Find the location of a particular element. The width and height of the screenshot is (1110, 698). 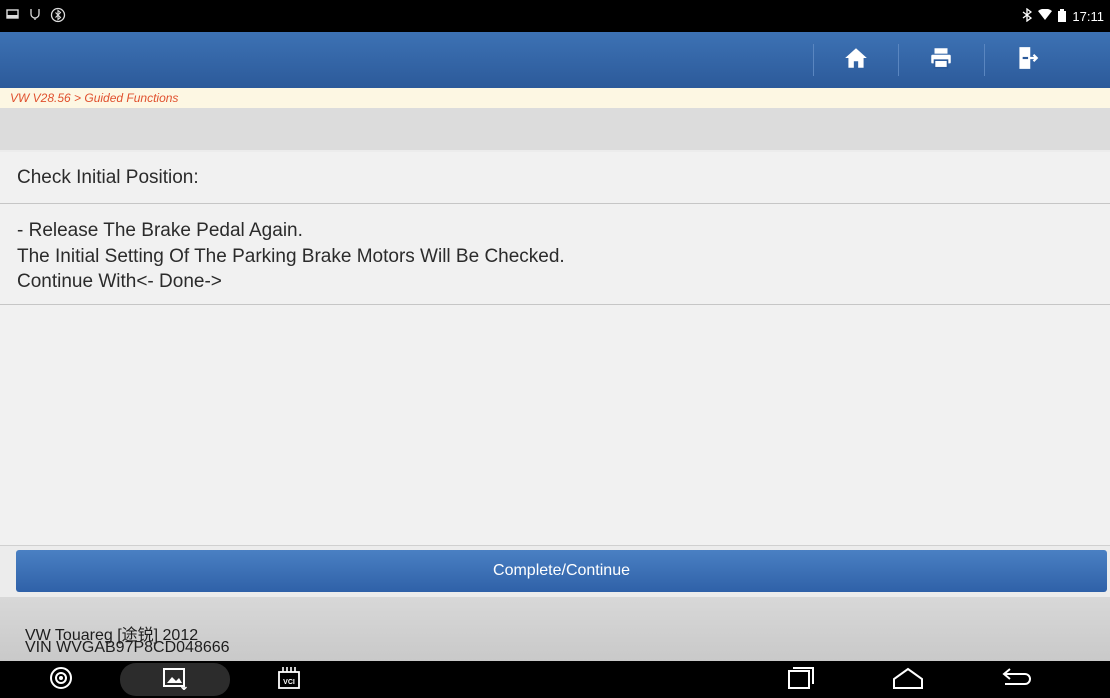

home-nav-button is located at coordinates (908, 680).